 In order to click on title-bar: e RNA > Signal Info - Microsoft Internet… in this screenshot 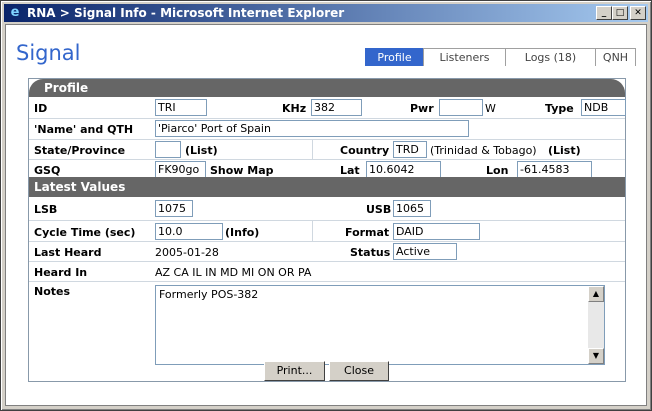, I will do `click(326, 13)`.